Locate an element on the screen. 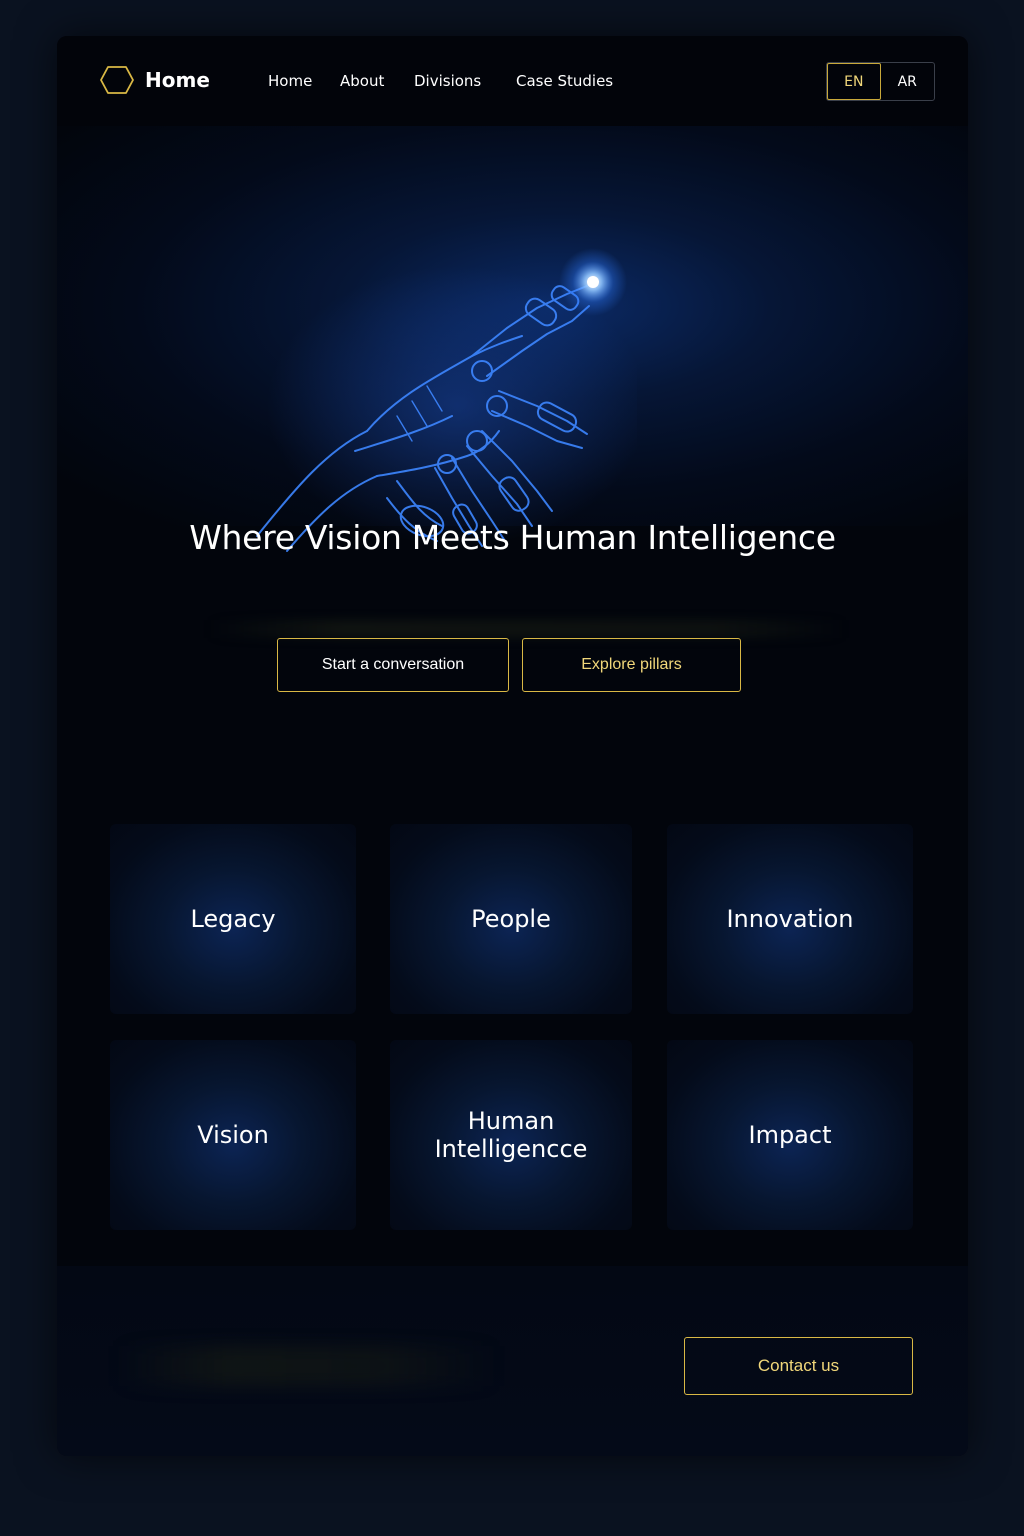 The height and width of the screenshot is (1536, 1024). pillar-card-impact: Impact is located at coordinates (790, 1135).